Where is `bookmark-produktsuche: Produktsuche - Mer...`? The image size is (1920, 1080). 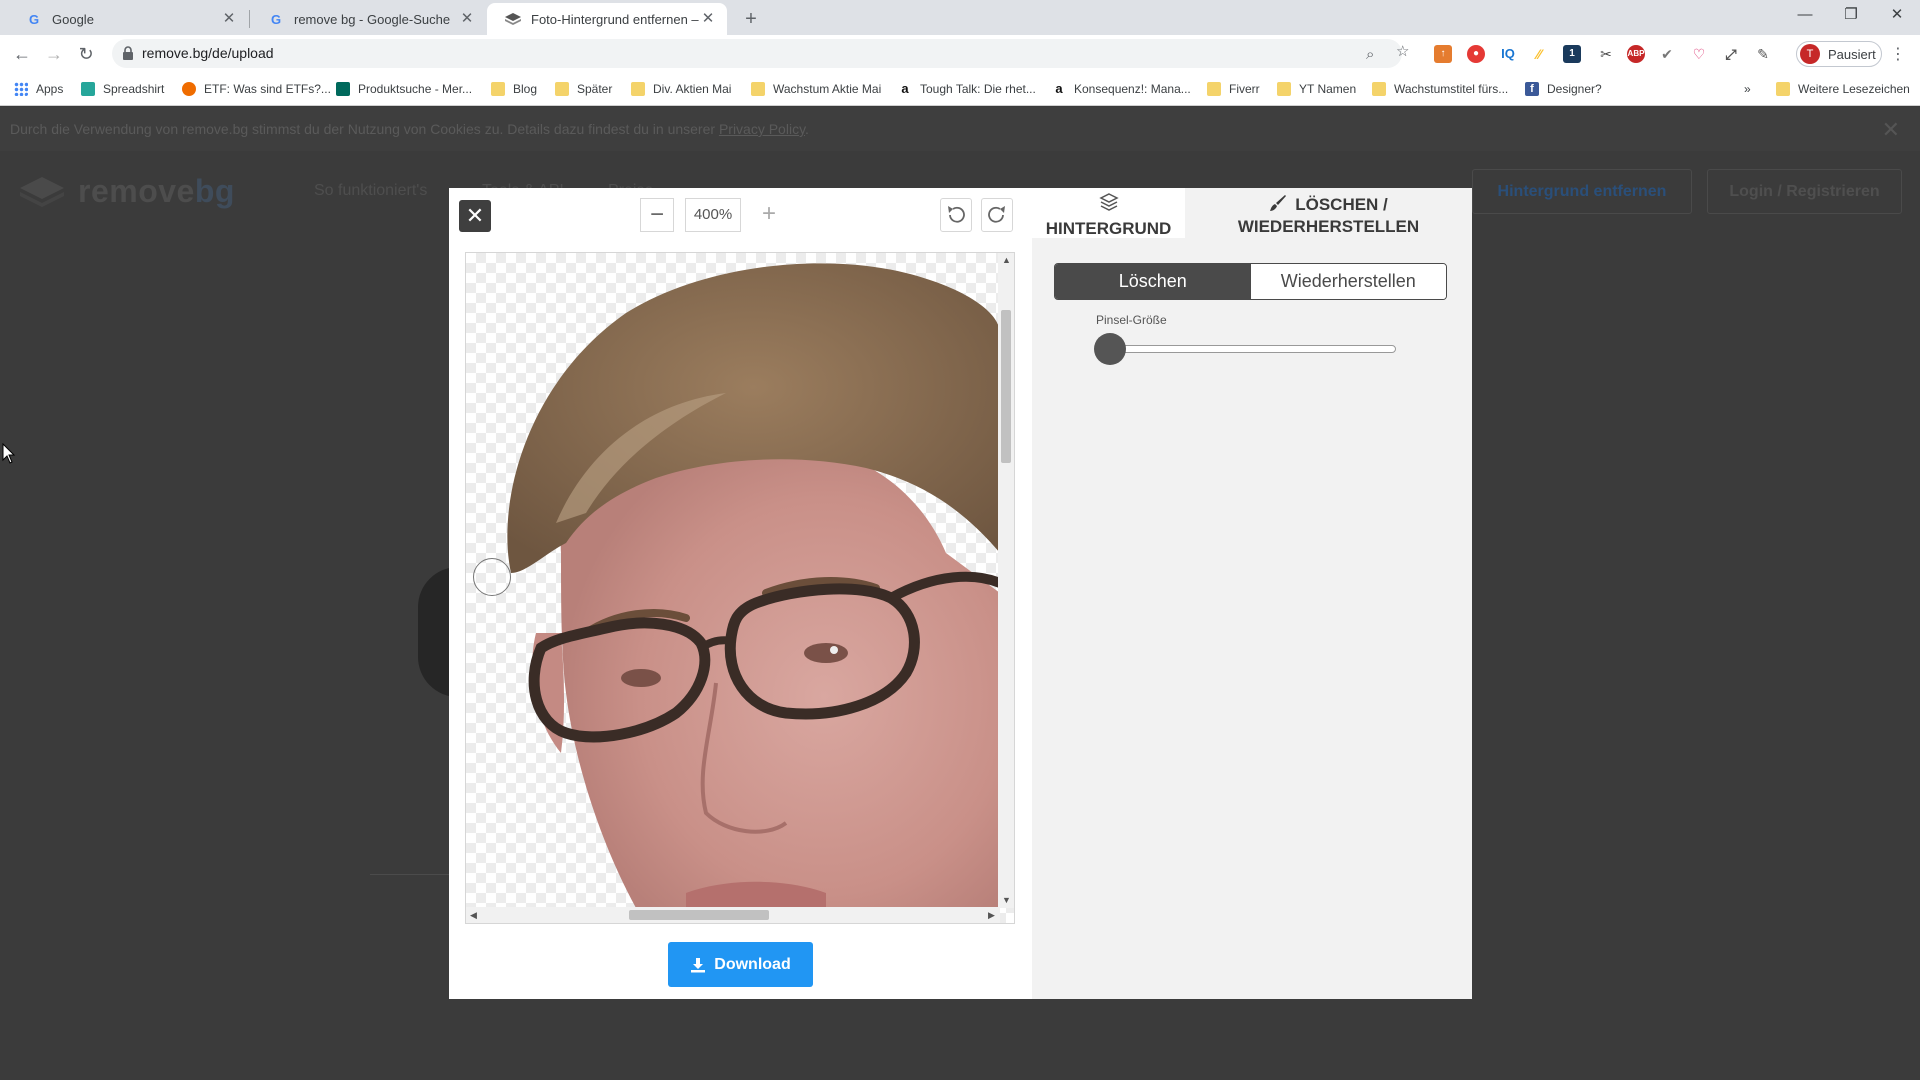 bookmark-produktsuche: Produktsuche - Mer... is located at coordinates (404, 89).